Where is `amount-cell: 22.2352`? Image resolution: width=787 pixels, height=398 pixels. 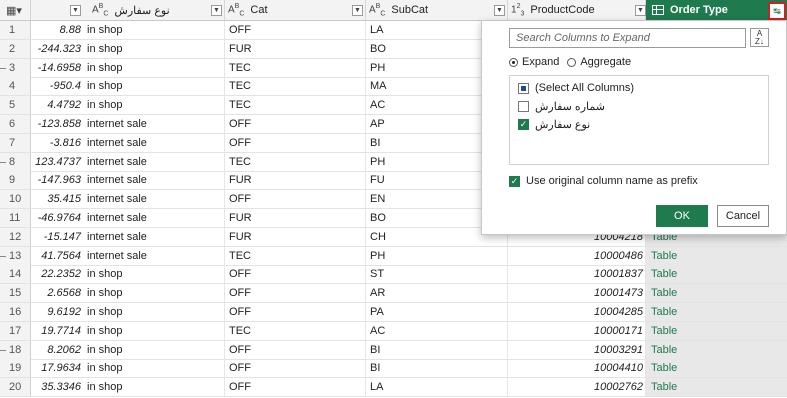 amount-cell: 22.2352 is located at coordinates (61, 274).